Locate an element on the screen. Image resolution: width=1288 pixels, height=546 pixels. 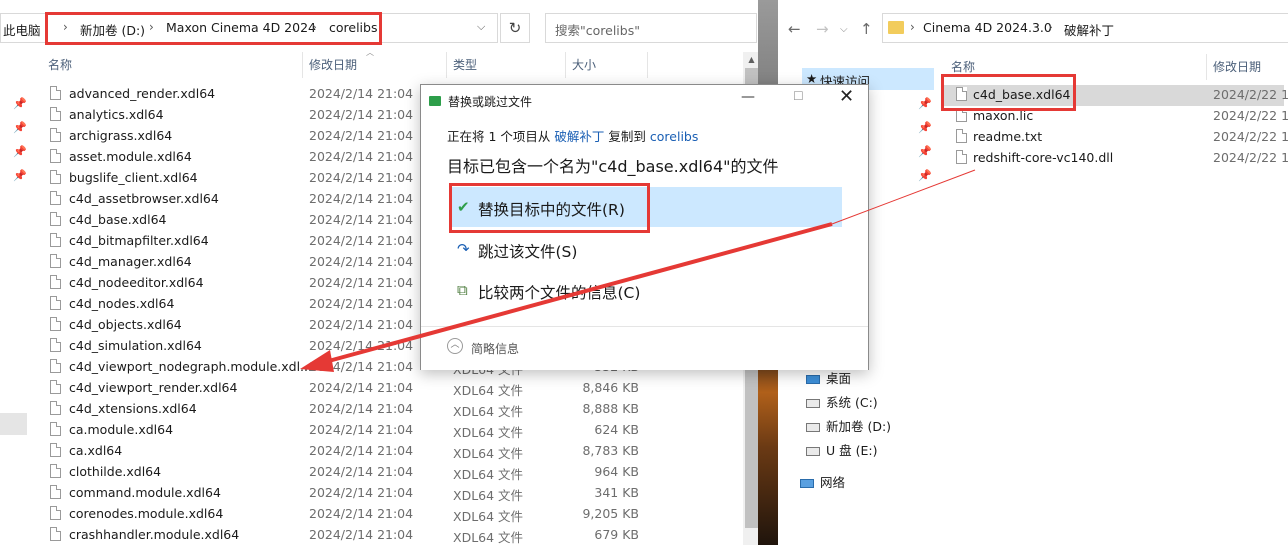
file-date: 2024/2/22 17 is located at coordinates (1250, 157).